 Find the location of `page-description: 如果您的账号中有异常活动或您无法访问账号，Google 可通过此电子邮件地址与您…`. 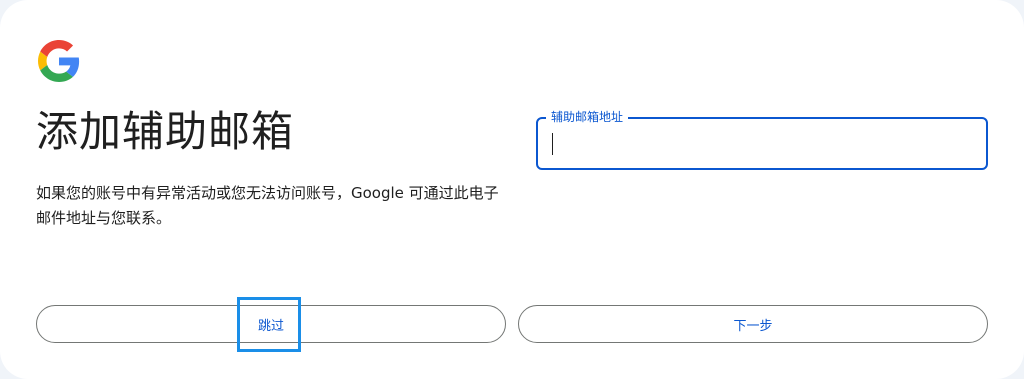

page-description: 如果您的账号中有异常活动或您无法访问账号，Google 可通过此电子邮件地址与您… is located at coordinates (267, 205).